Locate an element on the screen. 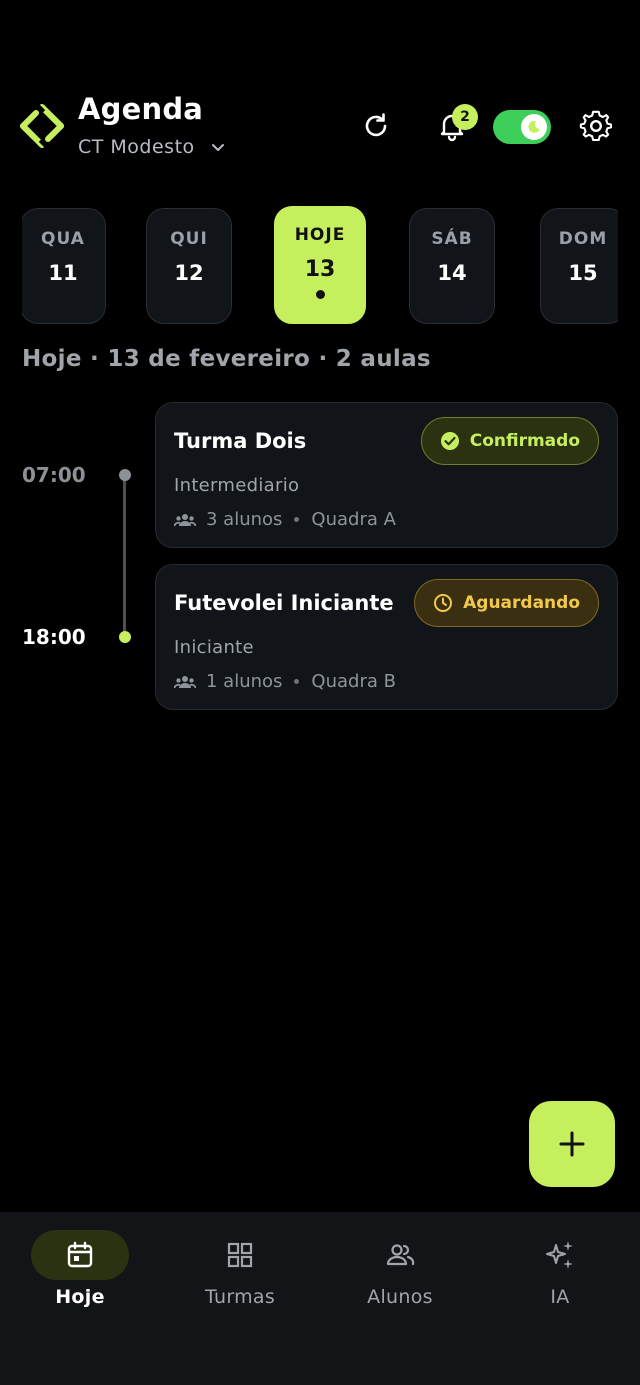  check-circle-icon is located at coordinates (449, 441).